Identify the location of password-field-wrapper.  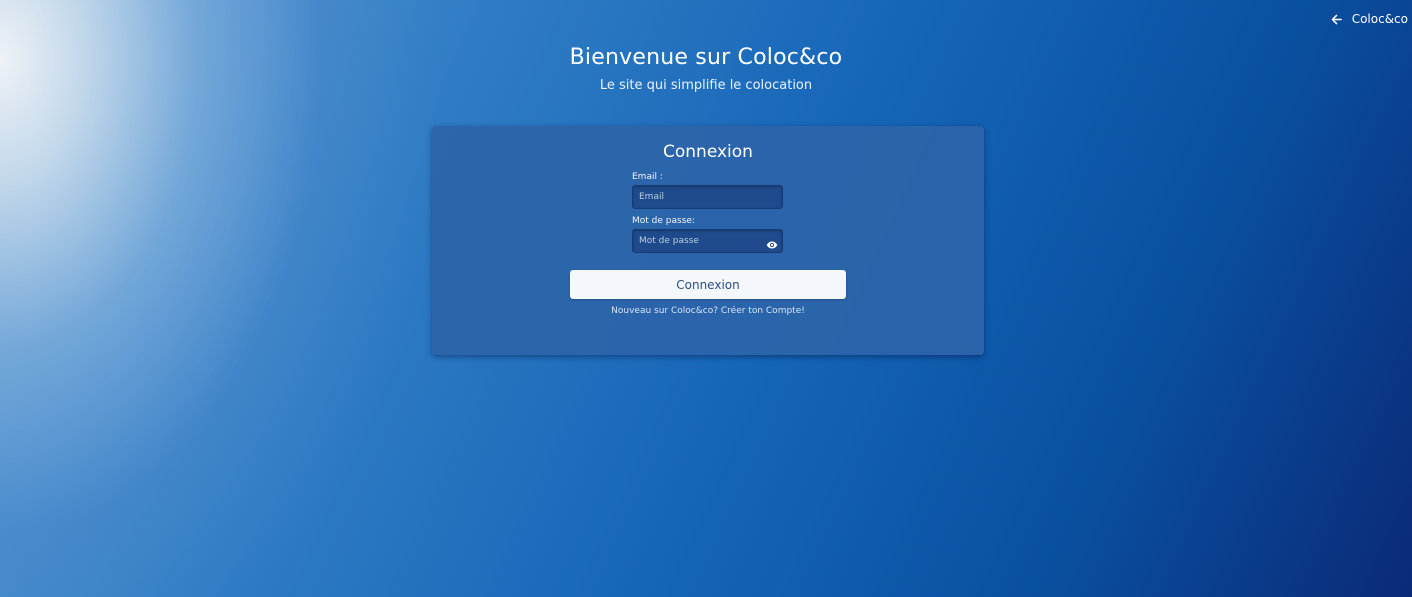
(707, 241).